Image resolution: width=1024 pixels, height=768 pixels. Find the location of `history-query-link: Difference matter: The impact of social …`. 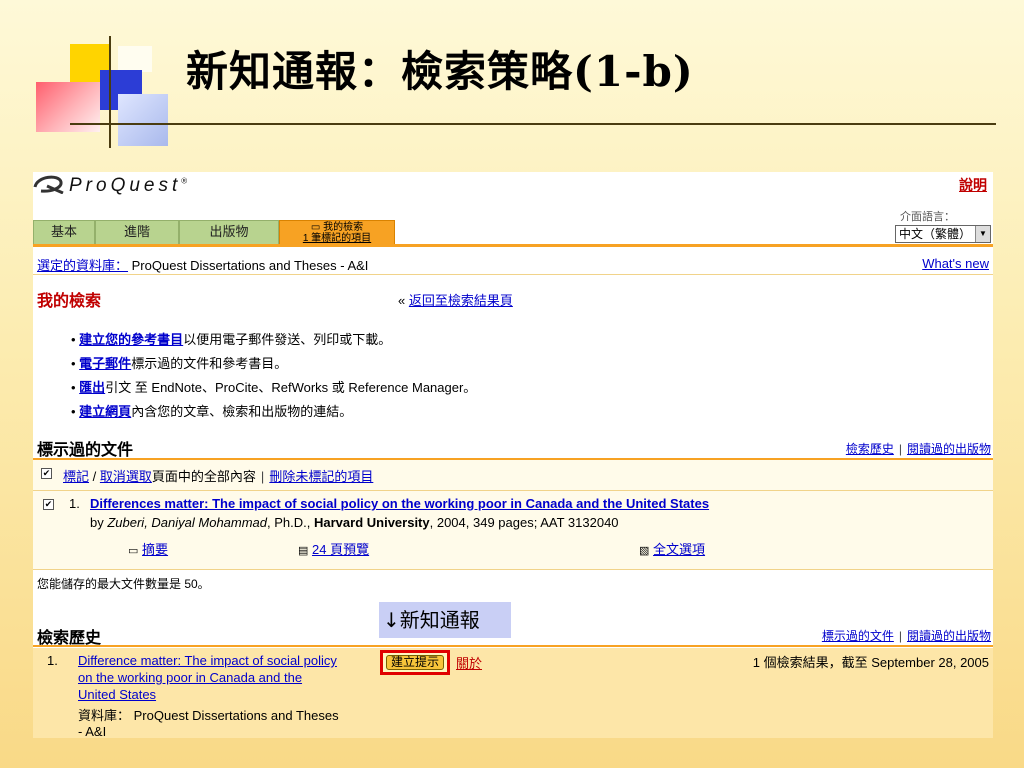

history-query-link: Difference matter: The impact of social … is located at coordinates (207, 660).